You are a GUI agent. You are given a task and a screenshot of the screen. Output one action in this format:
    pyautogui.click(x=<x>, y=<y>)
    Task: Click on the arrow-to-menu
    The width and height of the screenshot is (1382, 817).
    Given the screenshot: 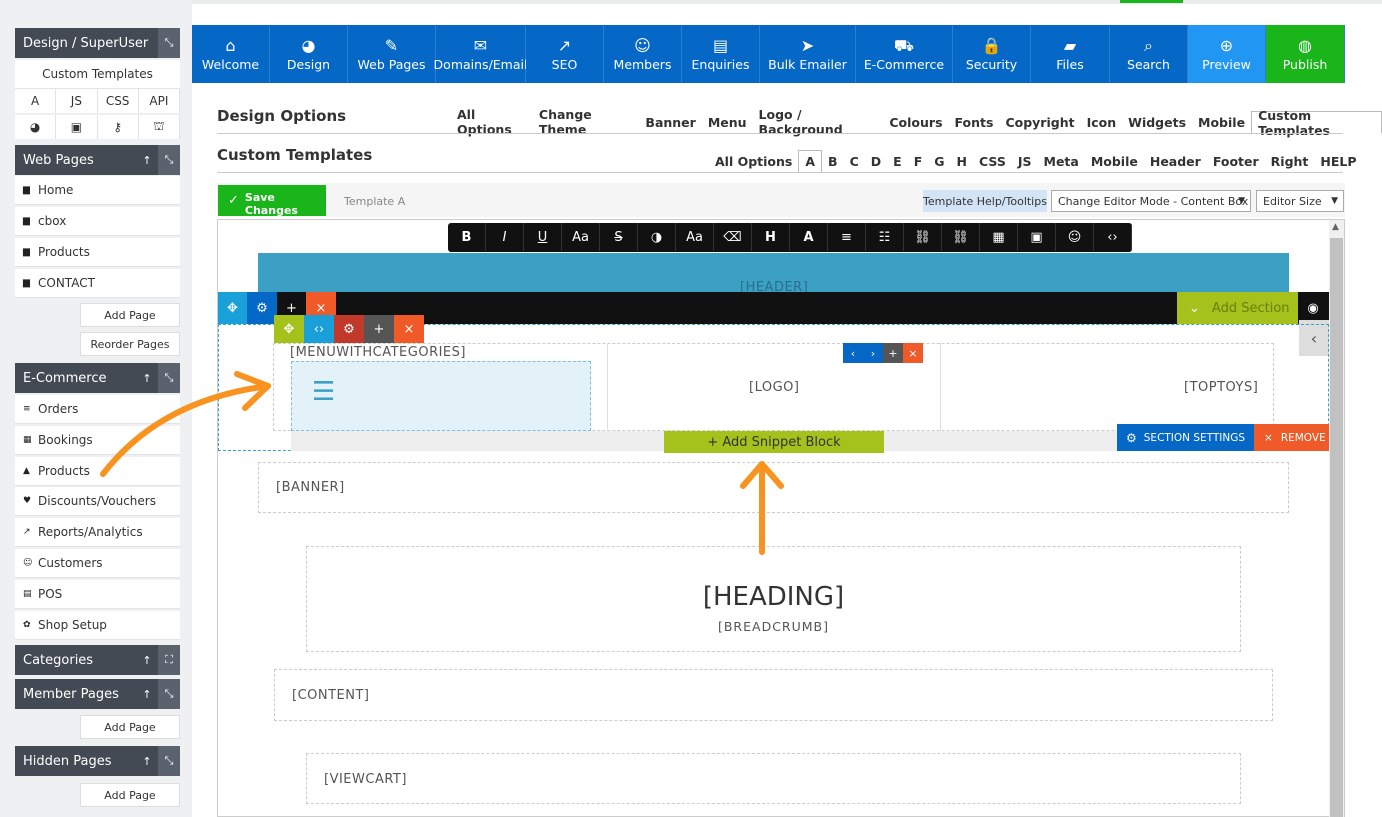 What is the action you would take?
    pyautogui.click(x=185, y=430)
    